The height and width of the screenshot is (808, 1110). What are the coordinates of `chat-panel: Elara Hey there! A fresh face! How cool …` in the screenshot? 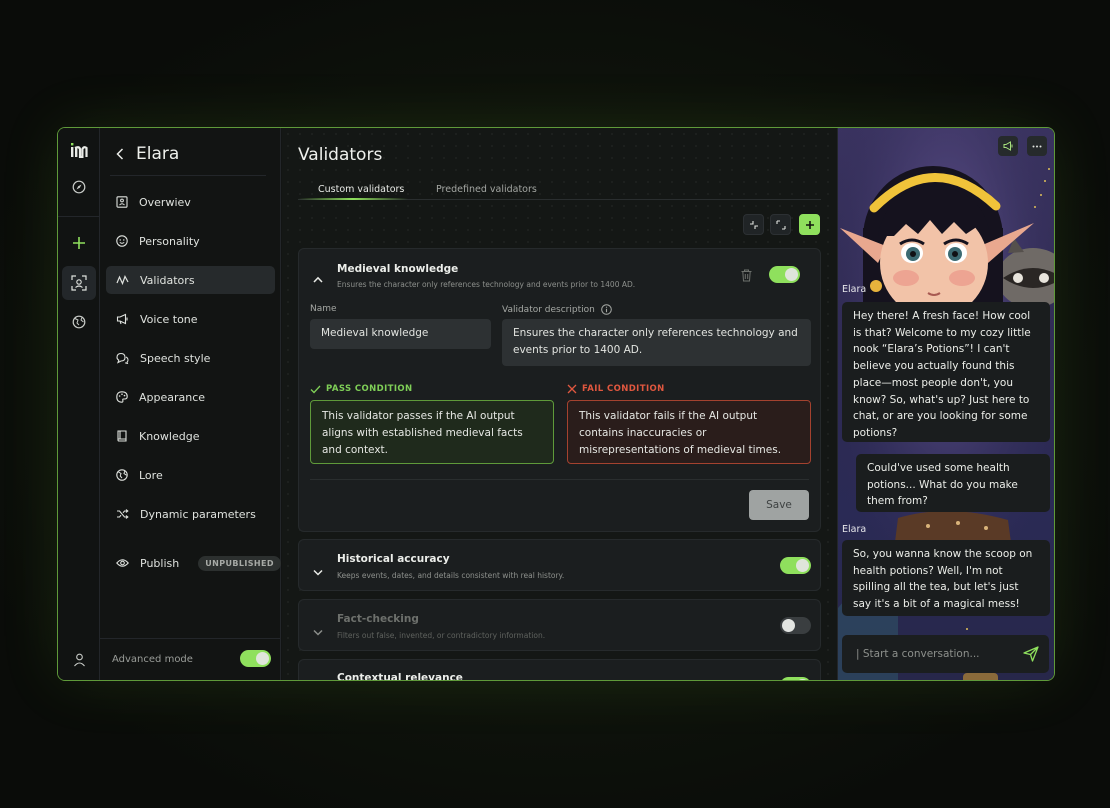 It's located at (945, 404).